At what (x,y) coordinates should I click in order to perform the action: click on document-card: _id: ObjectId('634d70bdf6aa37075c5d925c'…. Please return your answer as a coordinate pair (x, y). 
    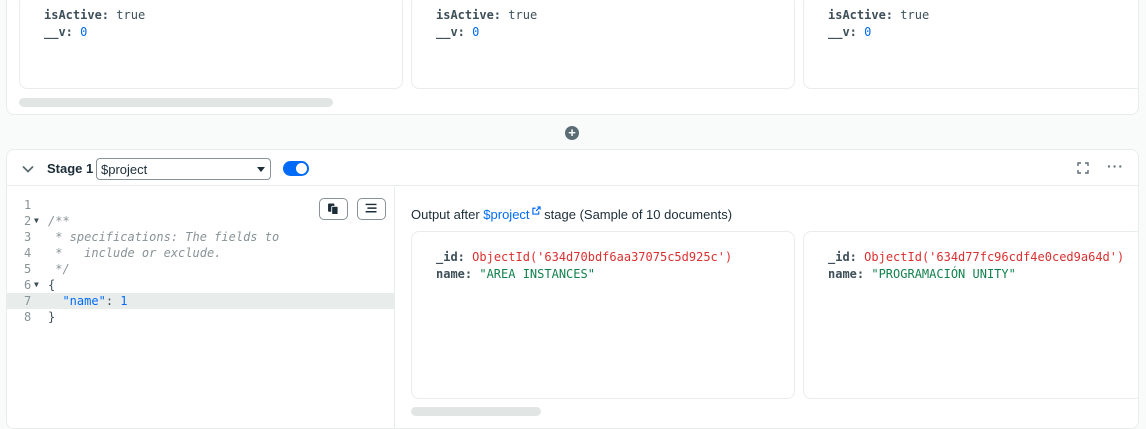
    Looking at the image, I should click on (603, 315).